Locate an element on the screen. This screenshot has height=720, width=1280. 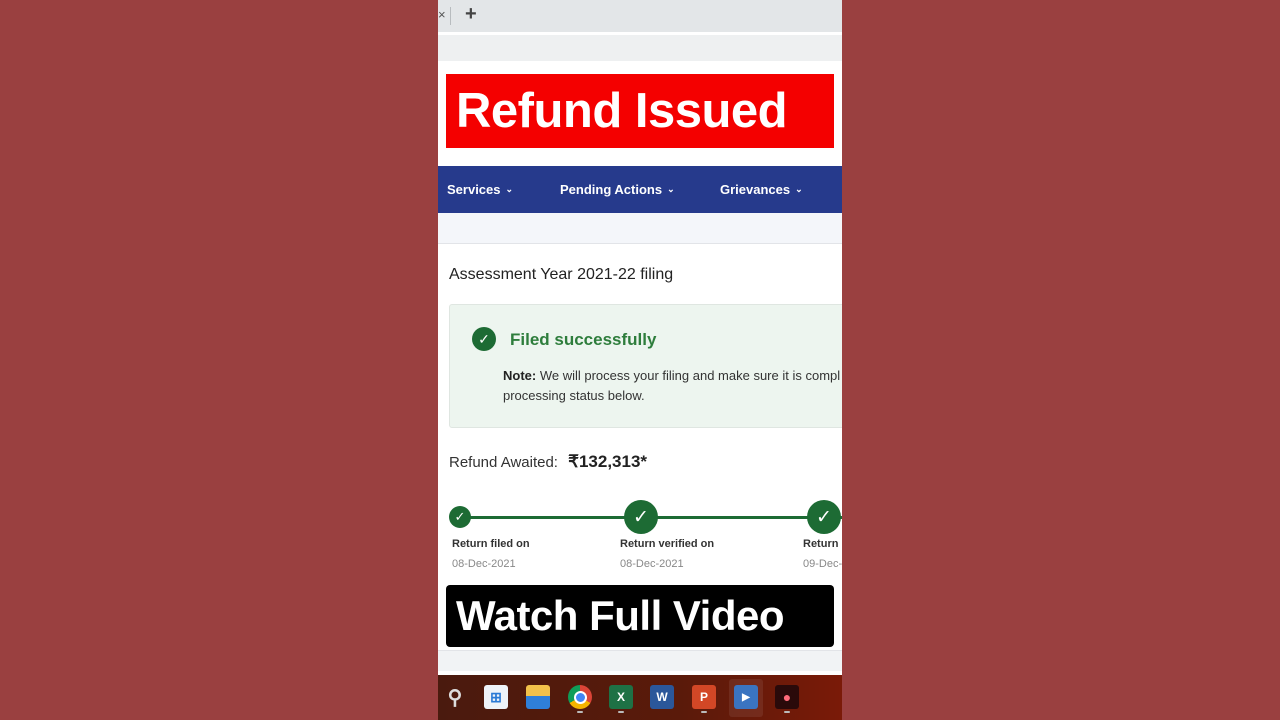
close-tab-icon: × is located at coordinates (442, 14).